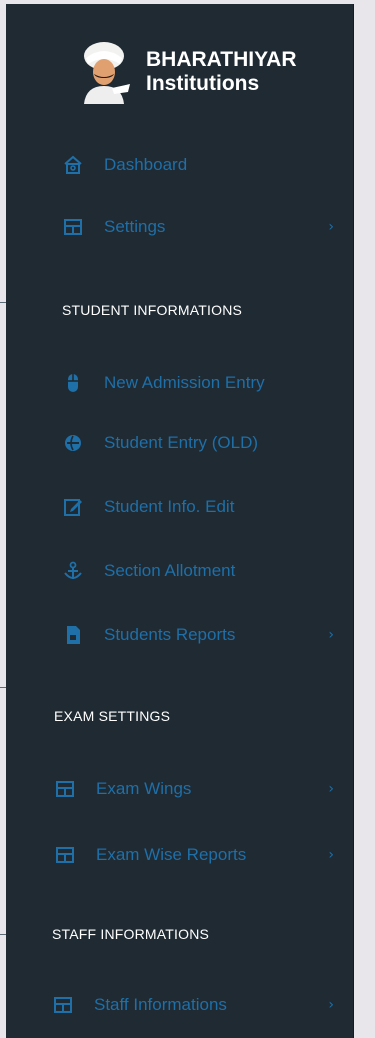 The width and height of the screenshot is (375, 1038). What do you see at coordinates (144, 788) in the screenshot?
I see `sidebar-item-label: Exam Wings` at bounding box center [144, 788].